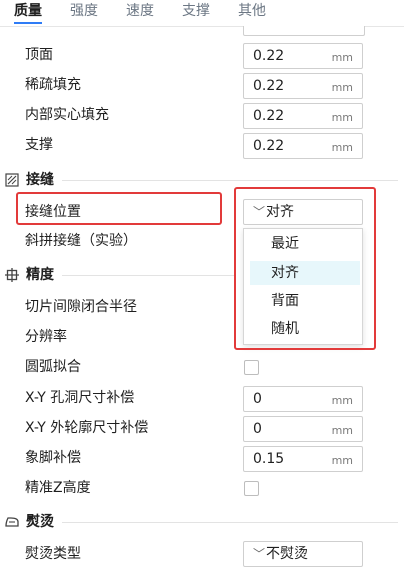 The height and width of the screenshot is (572, 404). What do you see at coordinates (251, 488) in the screenshot?
I see `precise-z-height-checkbox` at bounding box center [251, 488].